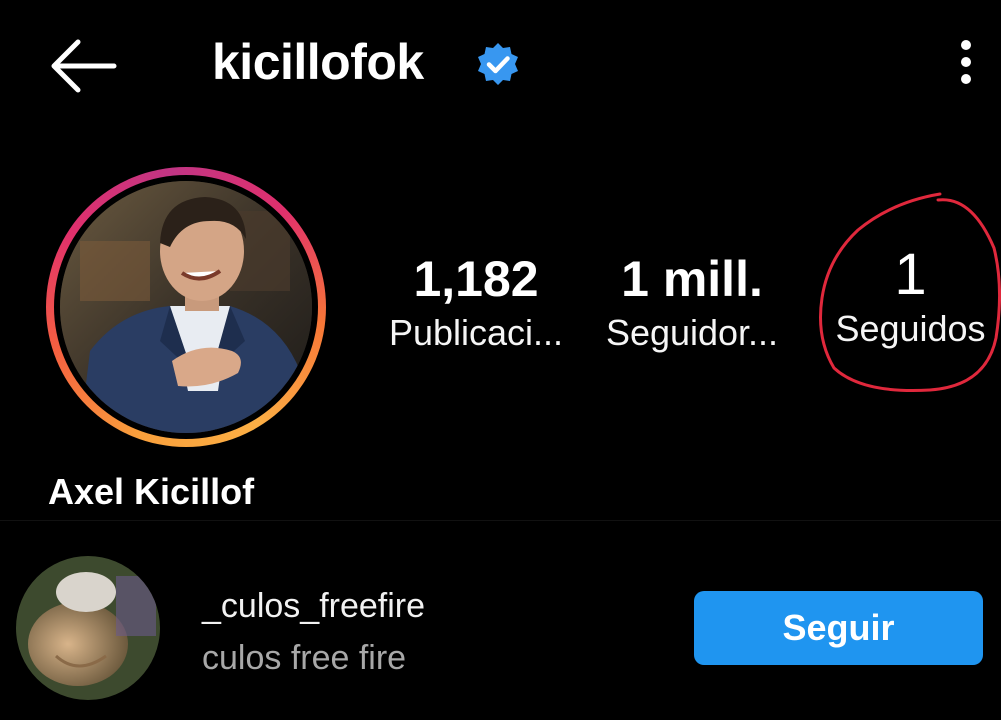  What do you see at coordinates (318, 62) in the screenshot?
I see `profile-username: kicillofok` at bounding box center [318, 62].